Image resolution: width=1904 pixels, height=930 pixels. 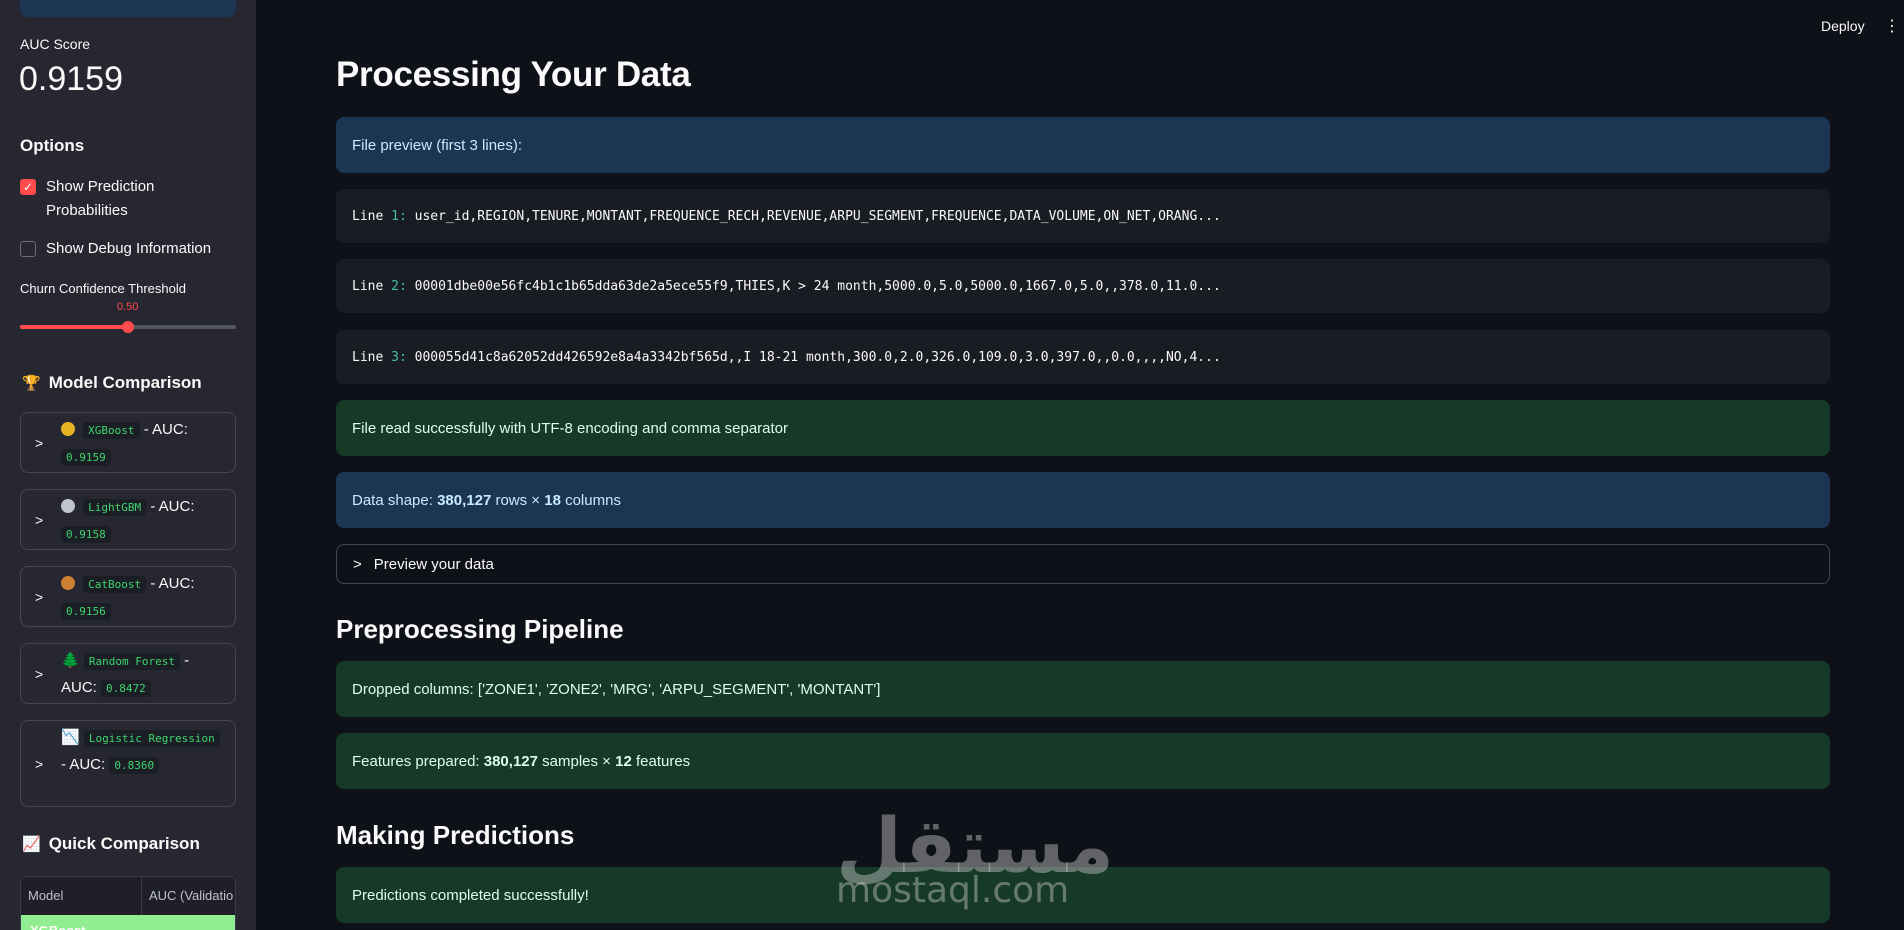 I want to click on chart-up-icon: 📈, so click(x=31, y=844).